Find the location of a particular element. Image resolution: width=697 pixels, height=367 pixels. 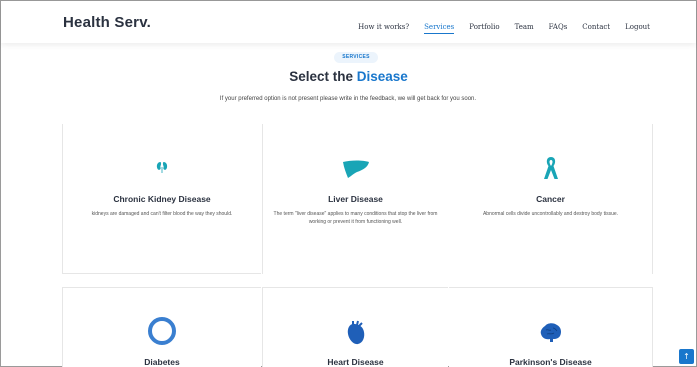

back-to-top-button: ↑ is located at coordinates (686, 356).